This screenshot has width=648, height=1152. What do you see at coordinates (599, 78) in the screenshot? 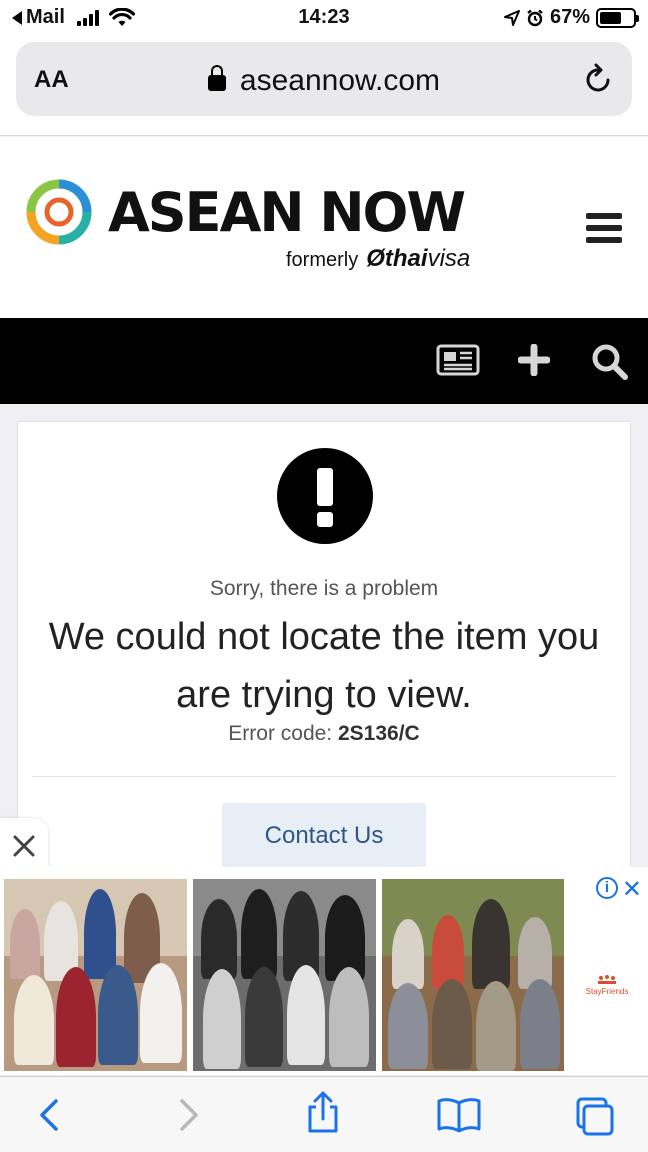
I see `reload-icon` at bounding box center [599, 78].